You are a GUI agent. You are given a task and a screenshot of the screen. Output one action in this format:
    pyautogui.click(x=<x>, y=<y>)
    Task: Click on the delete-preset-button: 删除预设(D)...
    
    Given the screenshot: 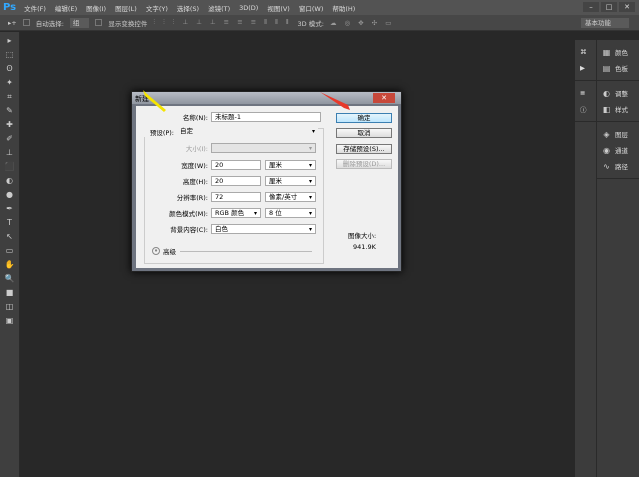 What is the action you would take?
    pyautogui.click(x=364, y=164)
    